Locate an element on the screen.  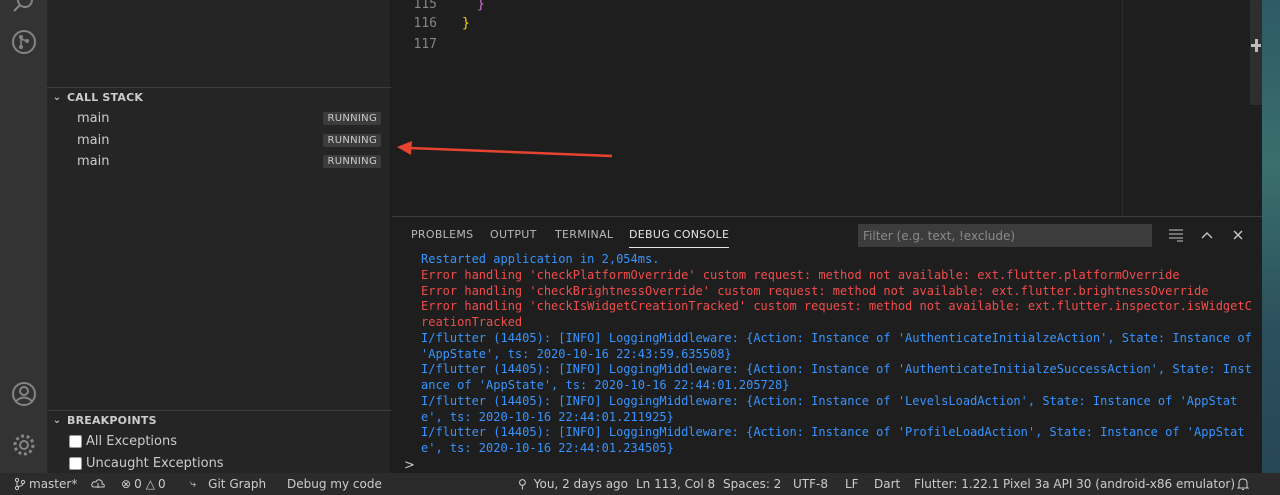
minimap-divider is located at coordinates (1122, 108).